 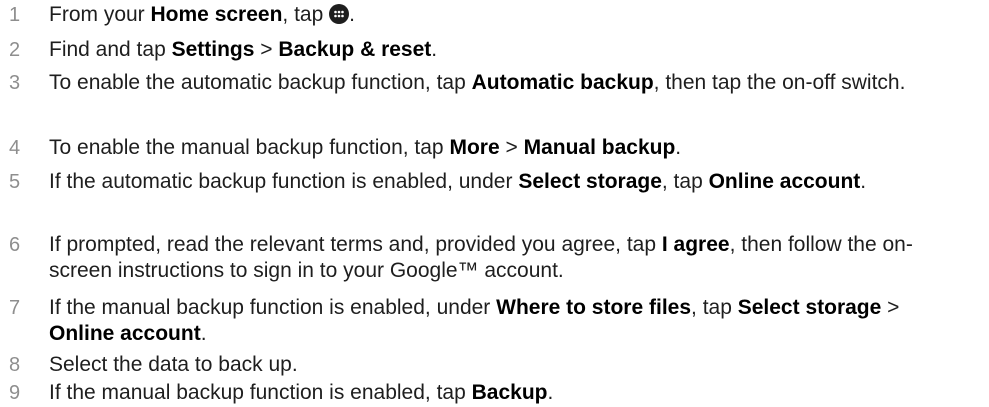 What do you see at coordinates (339, 14) in the screenshot?
I see `apps-grid-icon` at bounding box center [339, 14].